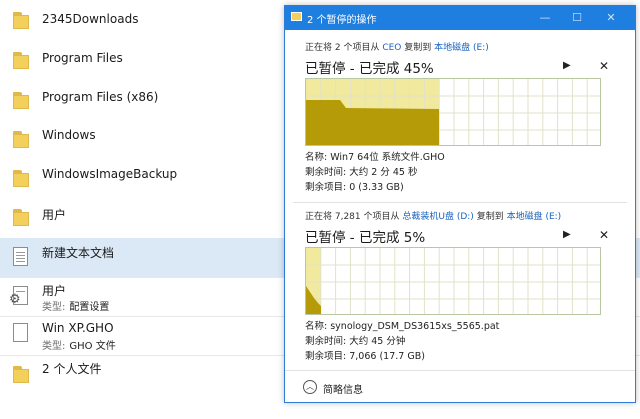 The width and height of the screenshot is (640, 419). I want to click on operation-status: 正在将 2 个项目从 CEO 复制到 本地磁盘 (E:), so click(397, 48).